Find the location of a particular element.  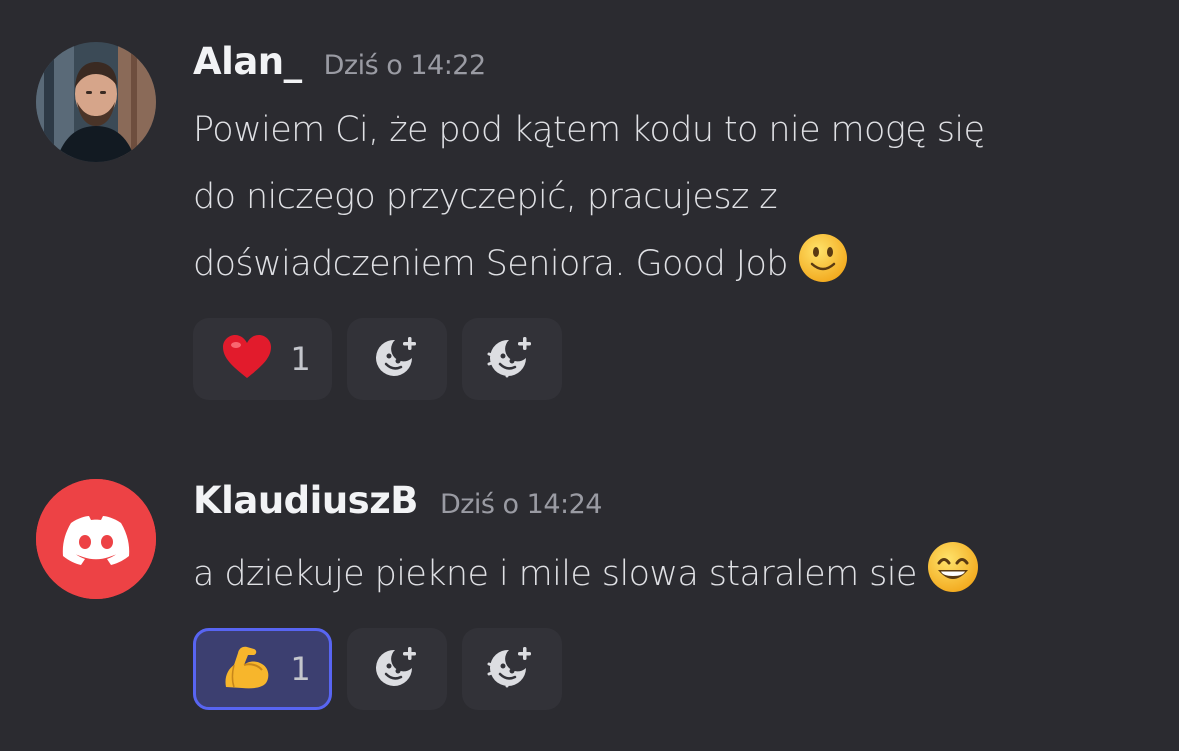

slightly-smiling-face-icon is located at coordinates (823, 269).